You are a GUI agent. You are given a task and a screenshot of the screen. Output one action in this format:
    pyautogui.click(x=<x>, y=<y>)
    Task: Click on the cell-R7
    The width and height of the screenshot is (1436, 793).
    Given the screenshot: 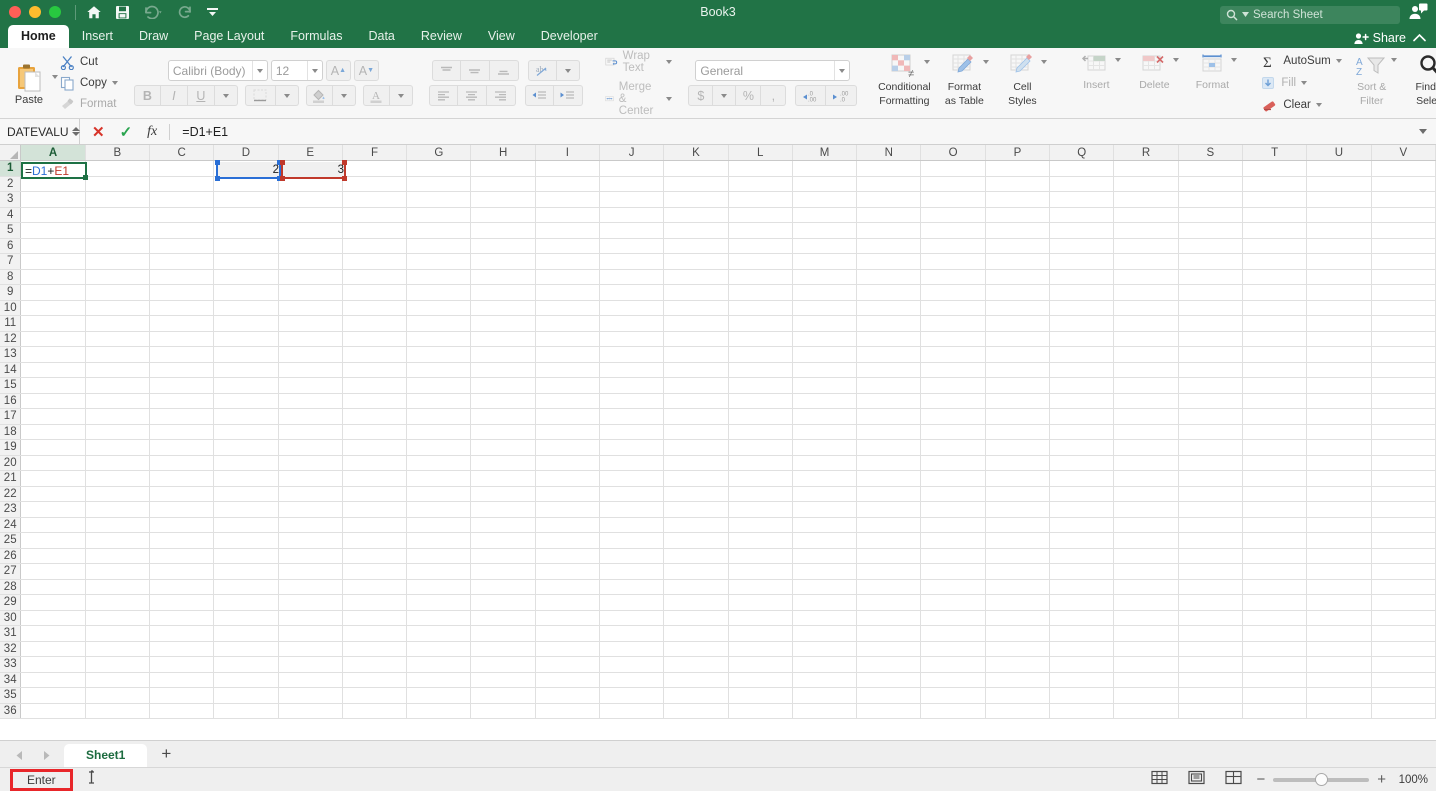 What is the action you would take?
    pyautogui.click(x=1146, y=261)
    